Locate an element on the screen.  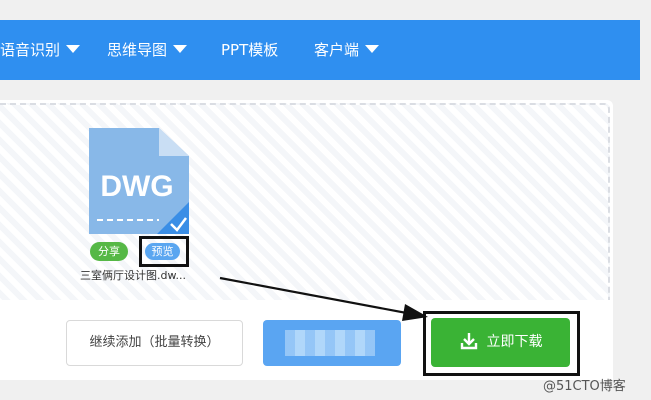
download-icon is located at coordinates (468, 340).